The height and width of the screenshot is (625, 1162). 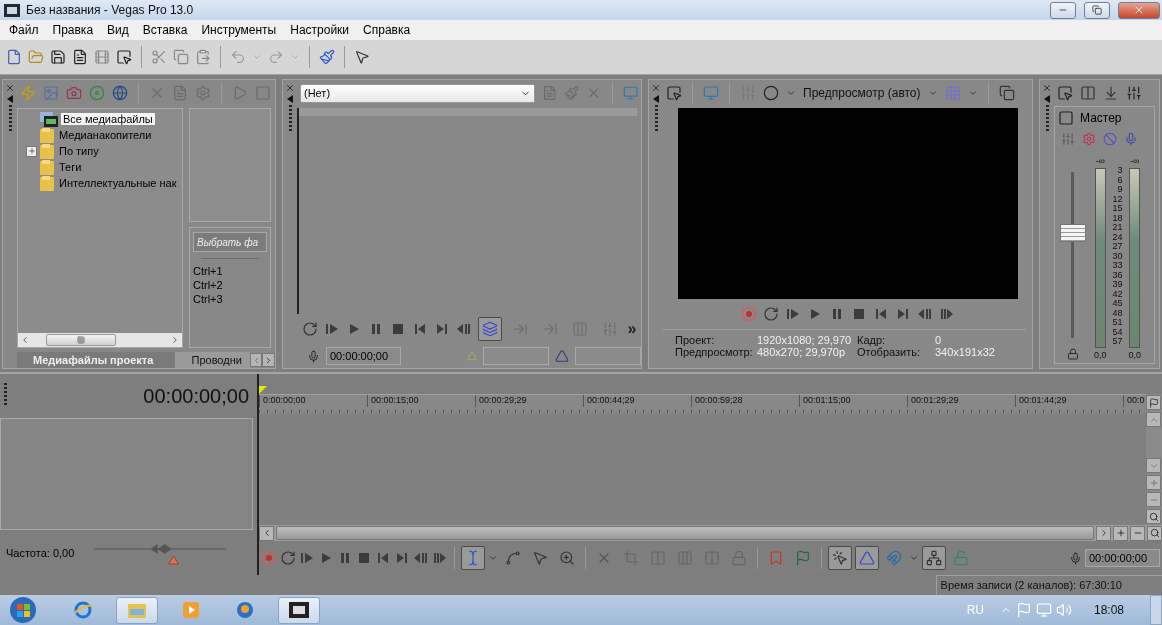 What do you see at coordinates (165, 30) in the screenshot?
I see `menu-item: Вставка` at bounding box center [165, 30].